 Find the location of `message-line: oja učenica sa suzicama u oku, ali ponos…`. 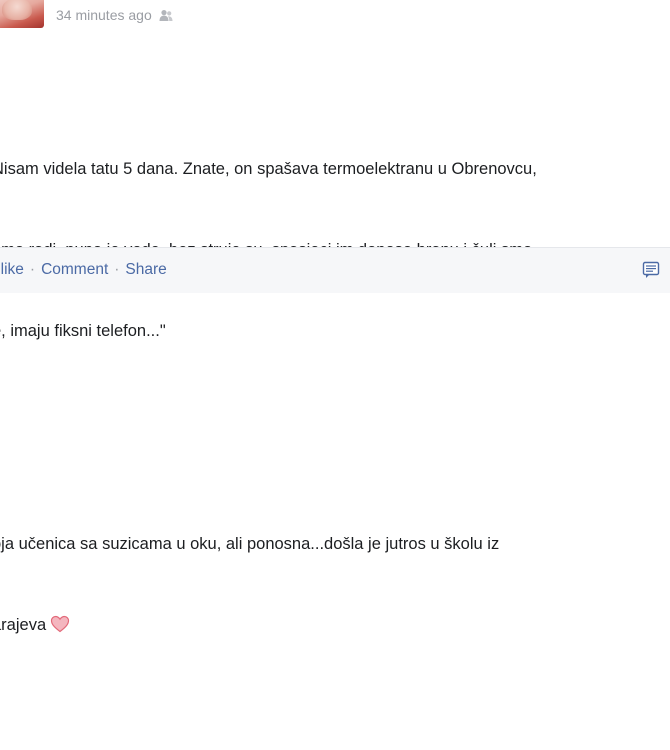

message-line: oja učenica sa suzicama u oku, ali ponos… is located at coordinates (250, 544).